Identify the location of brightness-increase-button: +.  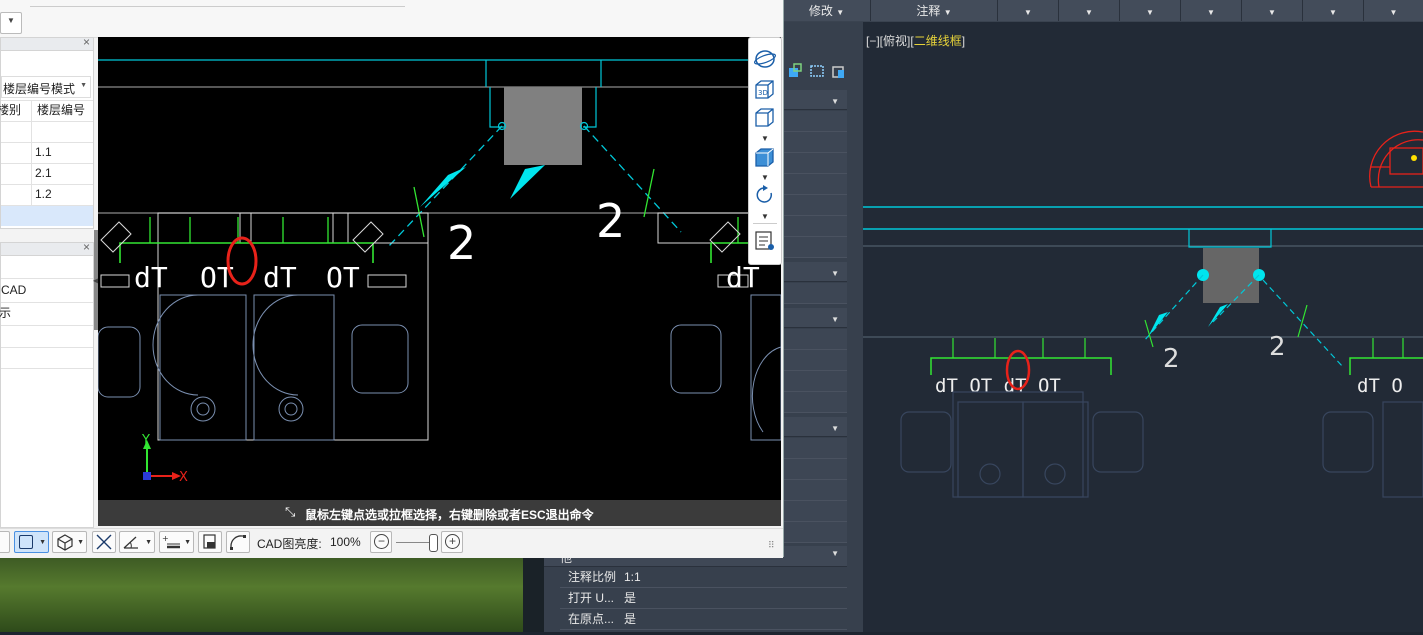
(452, 542).